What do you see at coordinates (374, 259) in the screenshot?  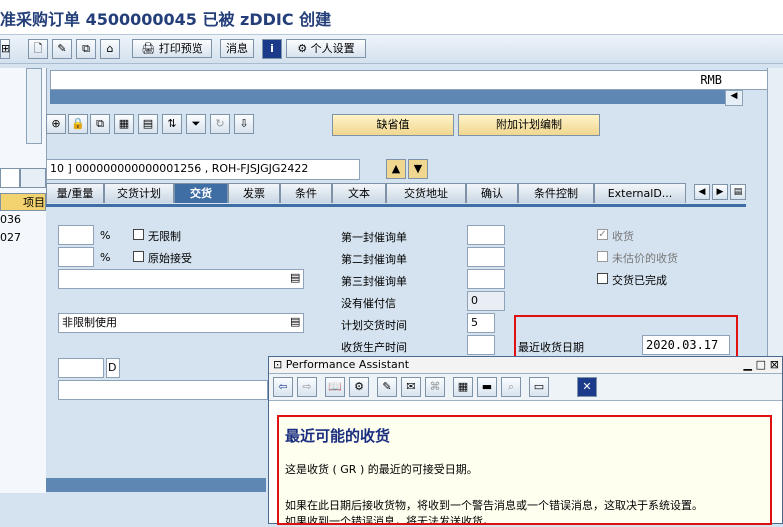 I see `reminder2-label: 第二封催询单` at bounding box center [374, 259].